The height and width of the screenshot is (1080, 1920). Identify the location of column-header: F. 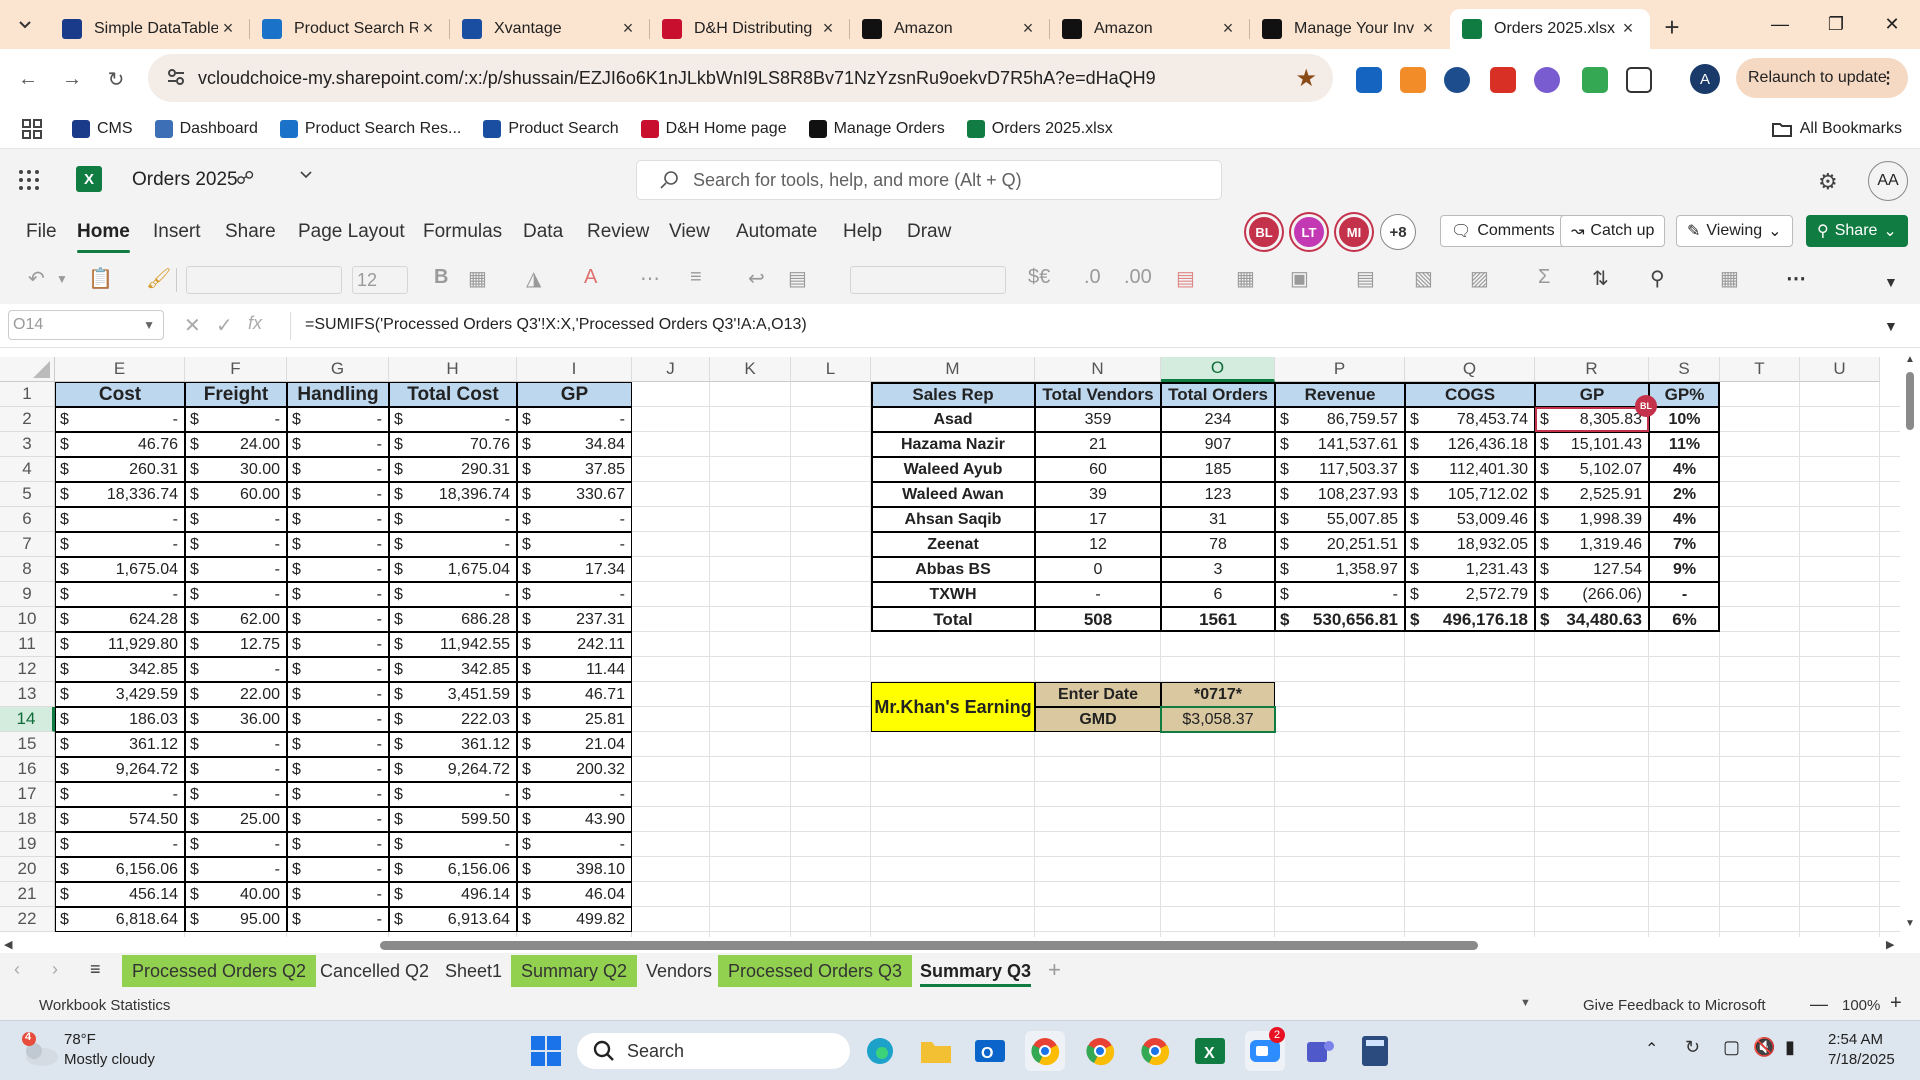
(236, 369).